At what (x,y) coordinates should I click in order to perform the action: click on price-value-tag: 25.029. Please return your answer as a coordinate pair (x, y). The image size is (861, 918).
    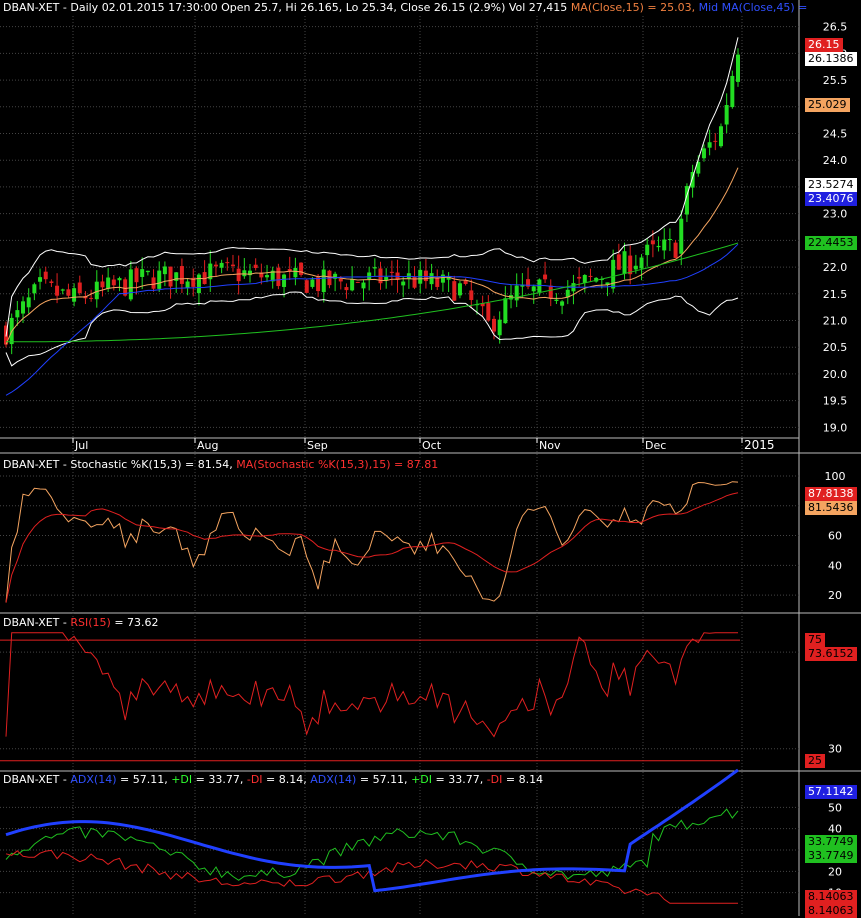
    Looking at the image, I should click on (827, 105).